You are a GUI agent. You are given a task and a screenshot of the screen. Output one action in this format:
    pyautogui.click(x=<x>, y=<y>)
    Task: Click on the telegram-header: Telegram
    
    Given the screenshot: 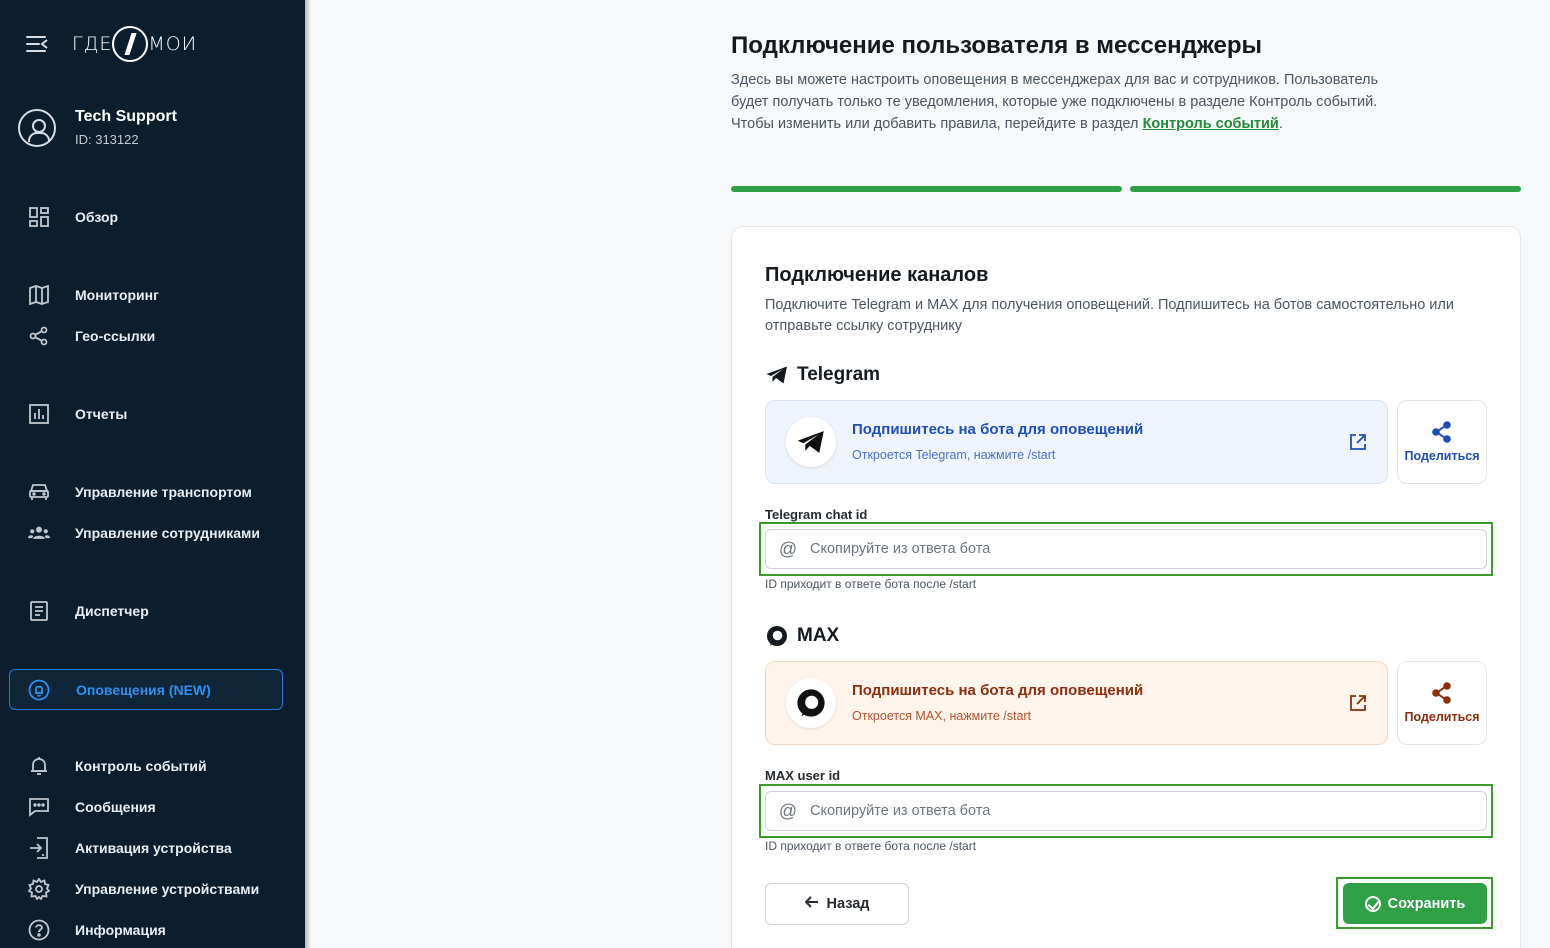 What is the action you would take?
    pyautogui.click(x=822, y=375)
    